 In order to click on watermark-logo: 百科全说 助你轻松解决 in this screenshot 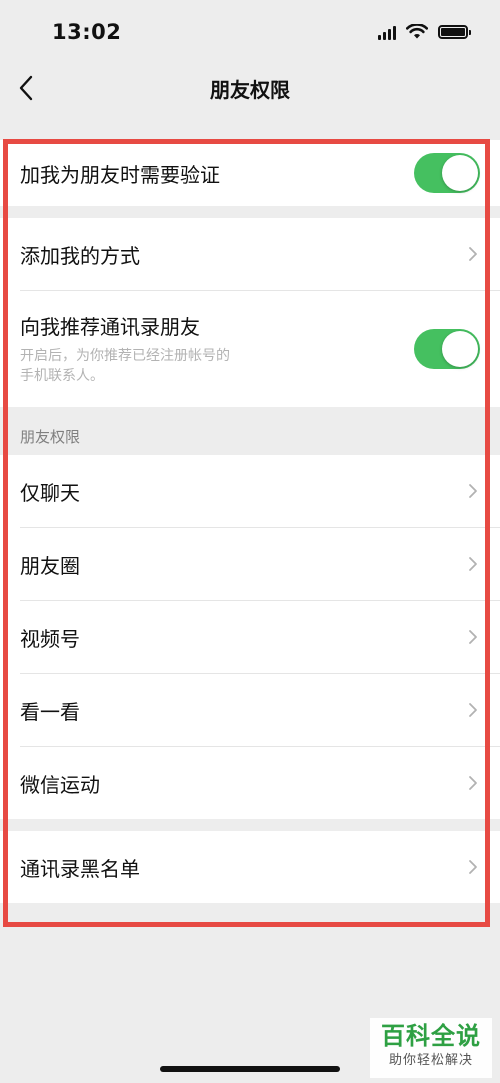, I will do `click(431, 1048)`.